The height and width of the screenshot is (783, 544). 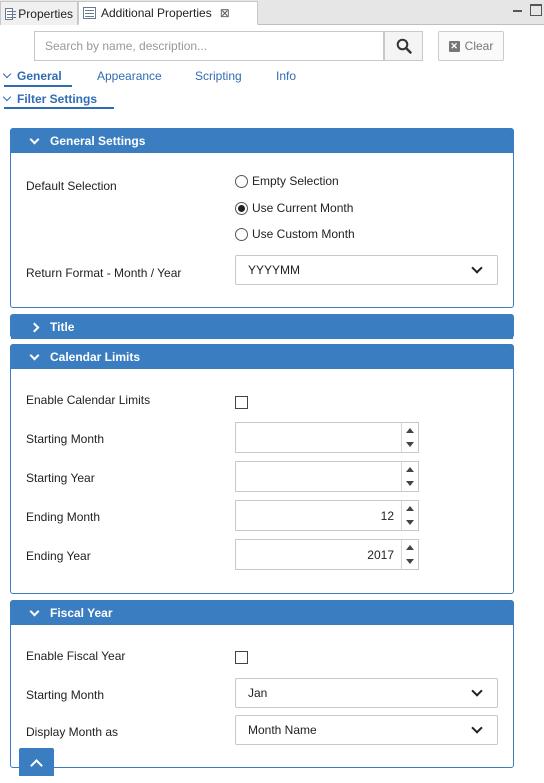 What do you see at coordinates (156, 13) in the screenshot?
I see `tab-additional-properties-label: Additional Properties` at bounding box center [156, 13].